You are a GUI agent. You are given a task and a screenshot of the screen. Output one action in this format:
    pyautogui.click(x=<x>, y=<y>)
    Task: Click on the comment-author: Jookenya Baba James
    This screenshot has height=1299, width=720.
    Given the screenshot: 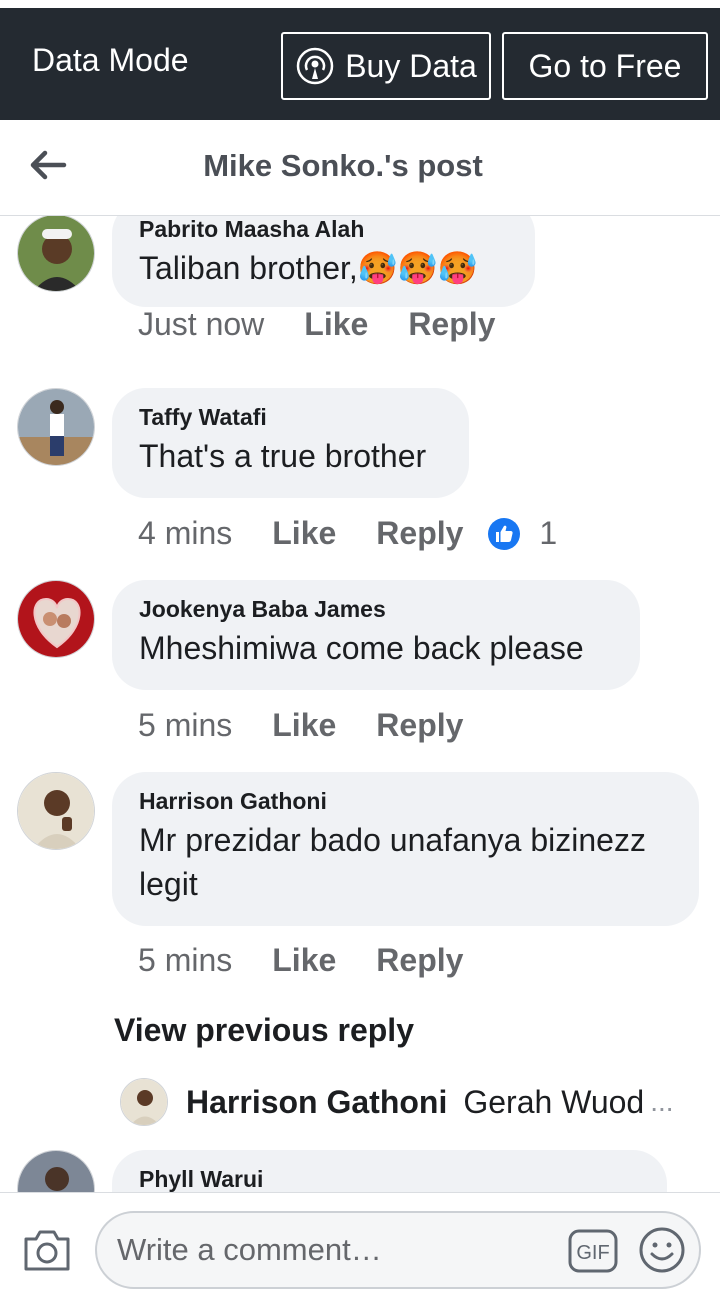 What is the action you would take?
    pyautogui.click(x=376, y=609)
    